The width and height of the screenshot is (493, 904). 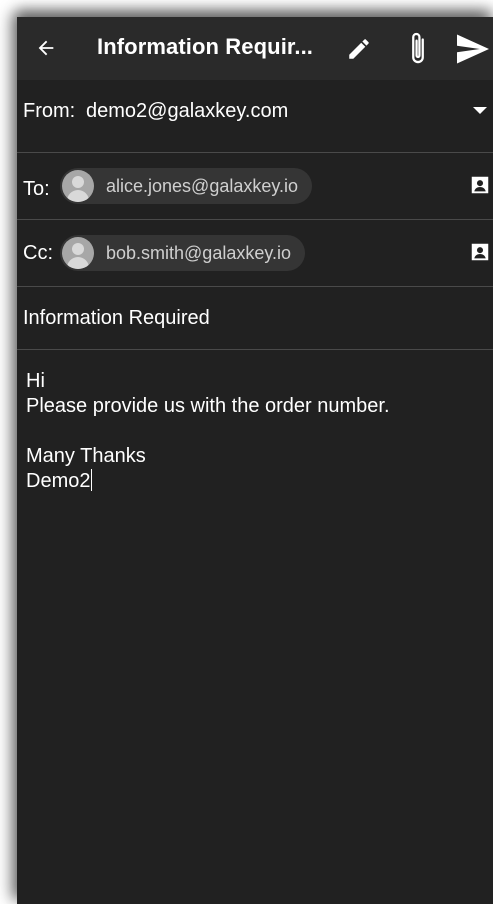 I want to click on back-button, so click(x=46, y=48).